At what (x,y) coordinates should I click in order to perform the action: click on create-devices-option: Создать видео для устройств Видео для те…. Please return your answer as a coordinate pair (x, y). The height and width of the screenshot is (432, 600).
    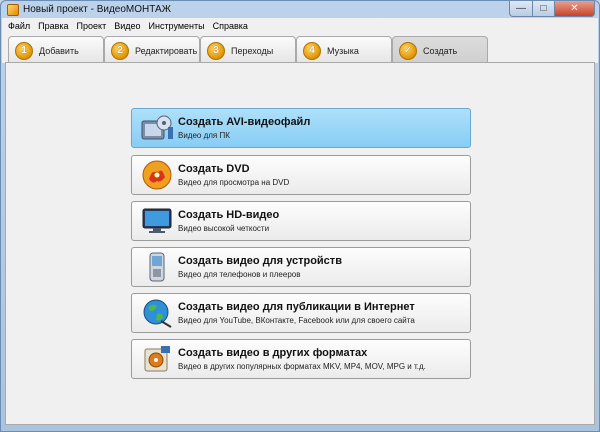
    Looking at the image, I should click on (301, 267).